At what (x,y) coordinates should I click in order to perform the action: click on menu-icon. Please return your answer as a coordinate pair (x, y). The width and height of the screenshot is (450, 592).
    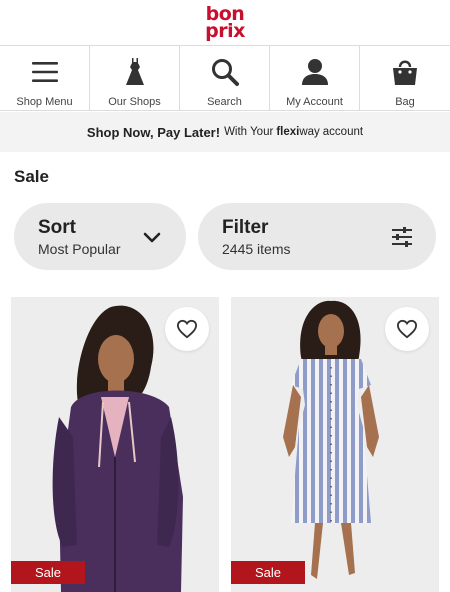
    Looking at the image, I should click on (45, 72).